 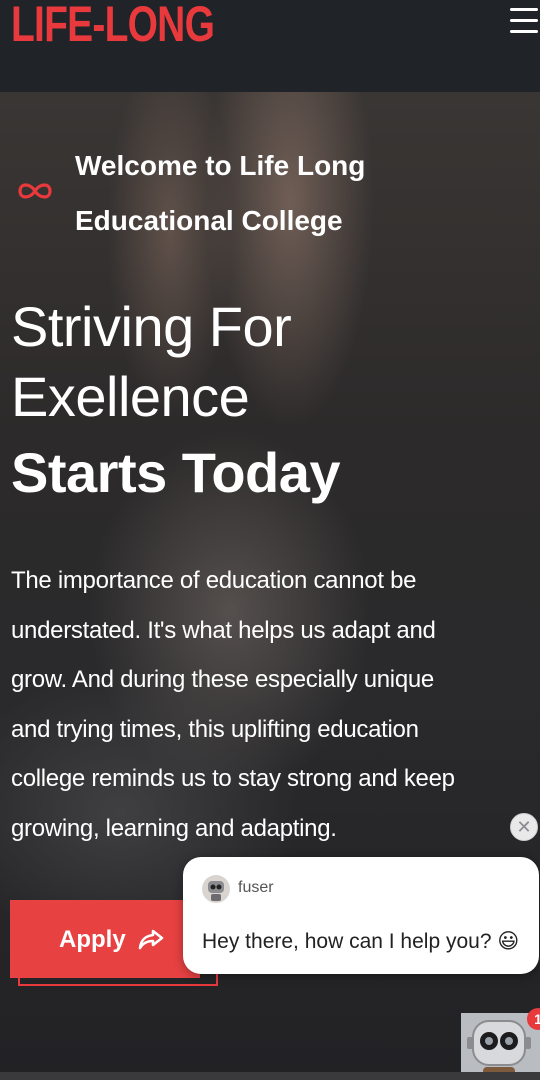 I want to click on robot-avatar-icon, so click(x=216, y=891).